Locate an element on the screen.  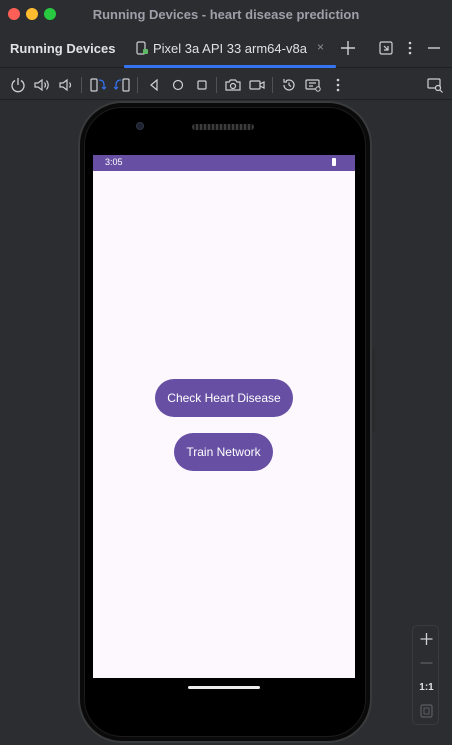
battery-icon is located at coordinates (334, 162).